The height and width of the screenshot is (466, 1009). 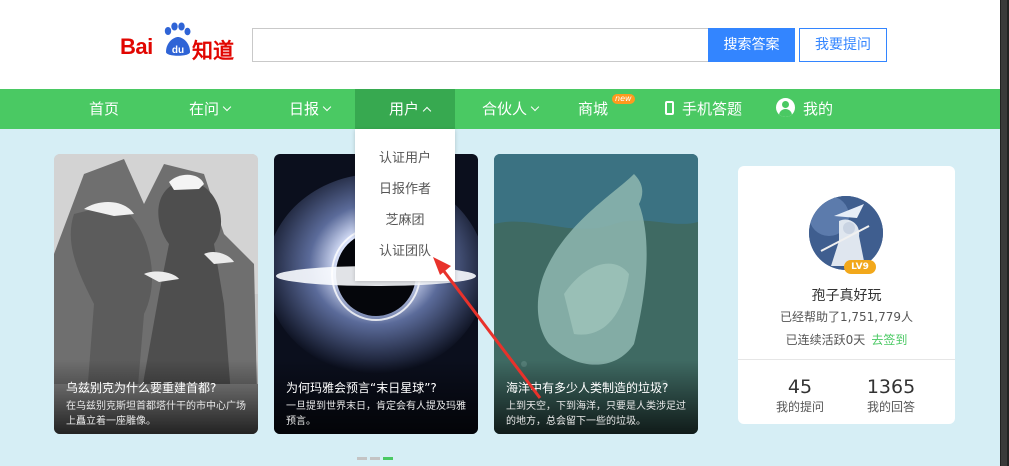 What do you see at coordinates (376, 454) in the screenshot?
I see `carousel-dots` at bounding box center [376, 454].